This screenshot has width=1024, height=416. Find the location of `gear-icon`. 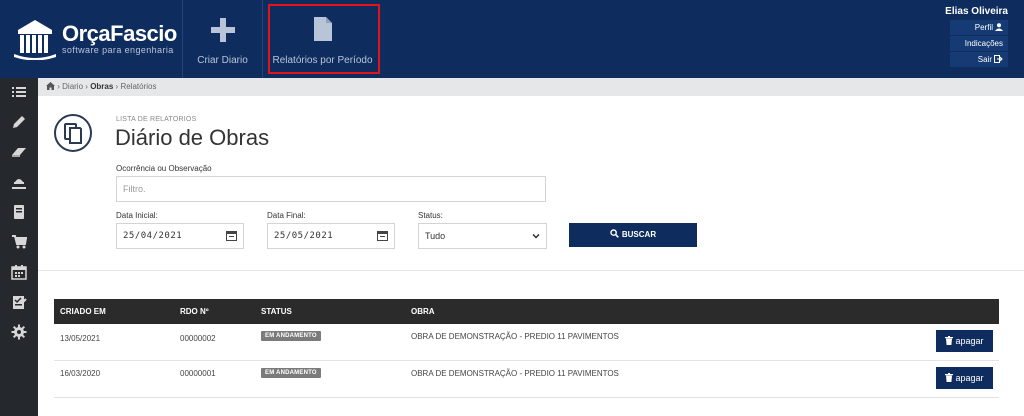

gear-icon is located at coordinates (19, 332).